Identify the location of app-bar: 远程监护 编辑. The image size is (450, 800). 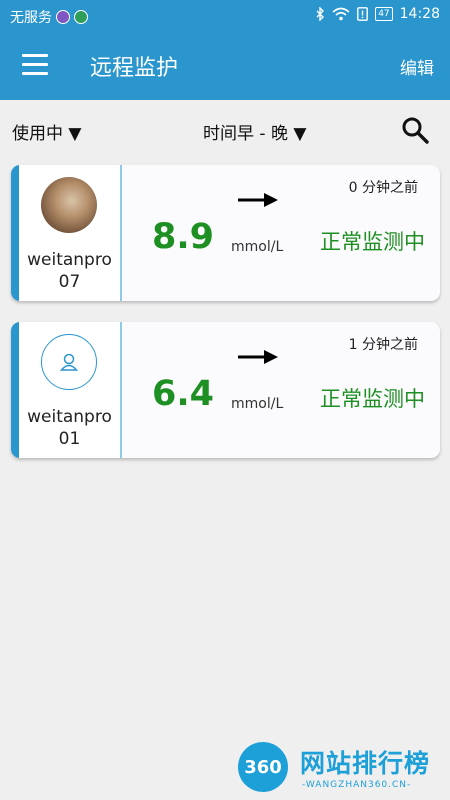
(225, 66).